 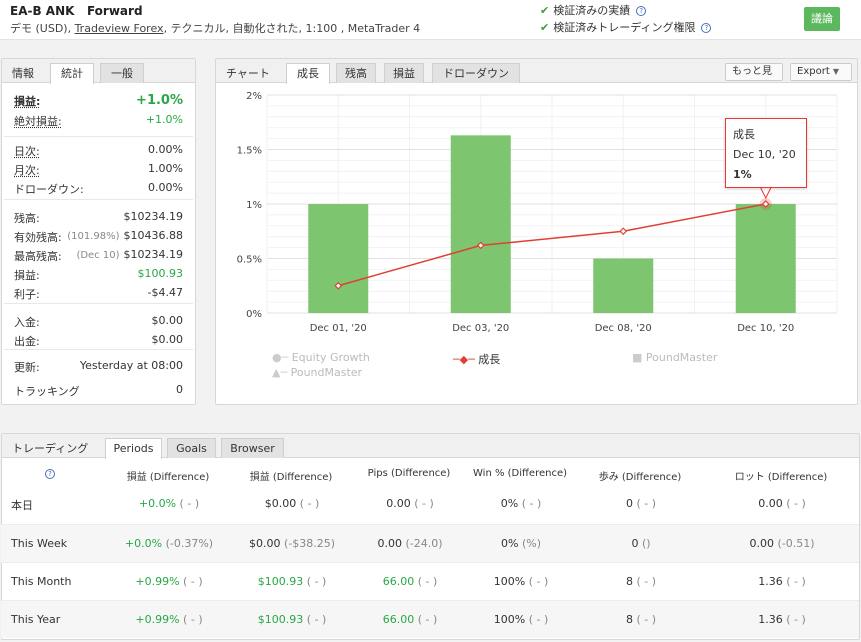 What do you see at coordinates (644, 543) in the screenshot?
I see `cell-difference: ()` at bounding box center [644, 543].